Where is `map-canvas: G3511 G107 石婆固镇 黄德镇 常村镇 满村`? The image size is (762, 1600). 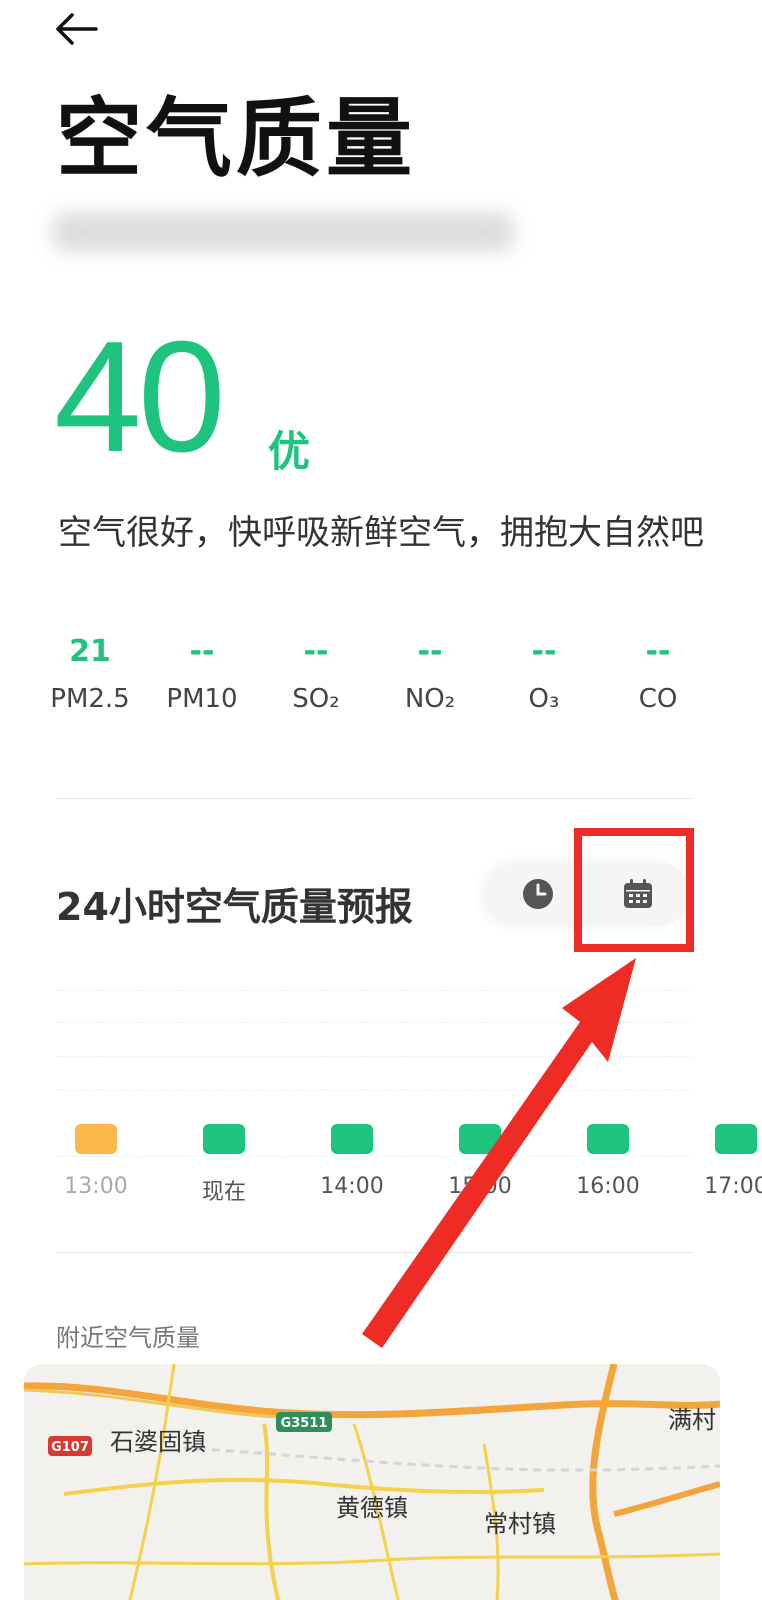 map-canvas: G3511 G107 石婆固镇 黄德镇 常村镇 满村 is located at coordinates (372, 1482).